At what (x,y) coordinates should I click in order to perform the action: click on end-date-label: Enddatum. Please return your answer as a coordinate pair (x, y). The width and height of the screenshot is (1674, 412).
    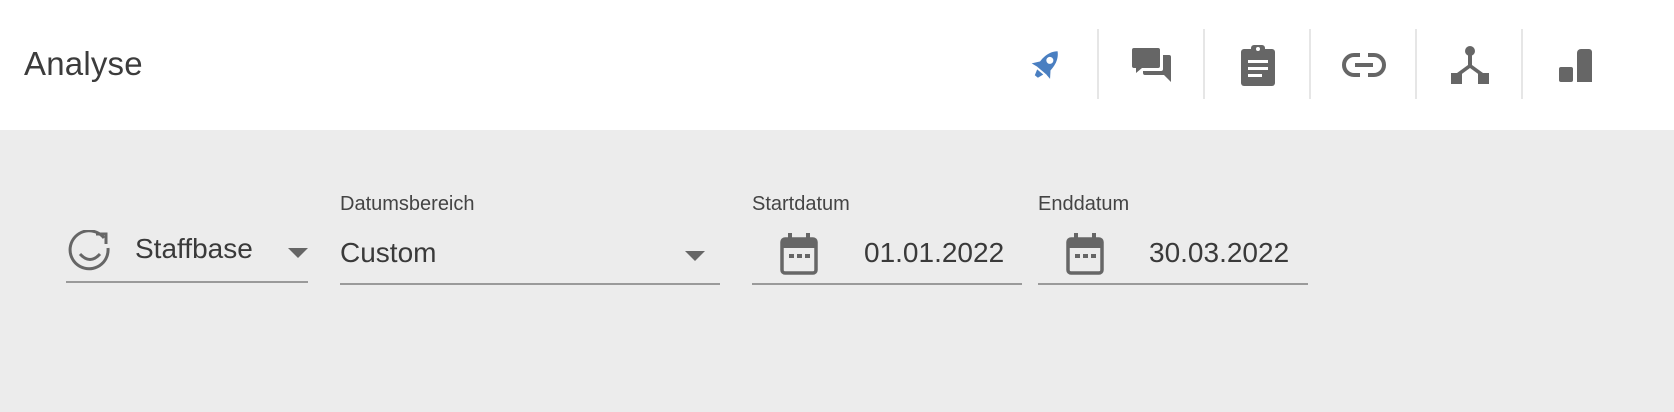
    Looking at the image, I should click on (1084, 204).